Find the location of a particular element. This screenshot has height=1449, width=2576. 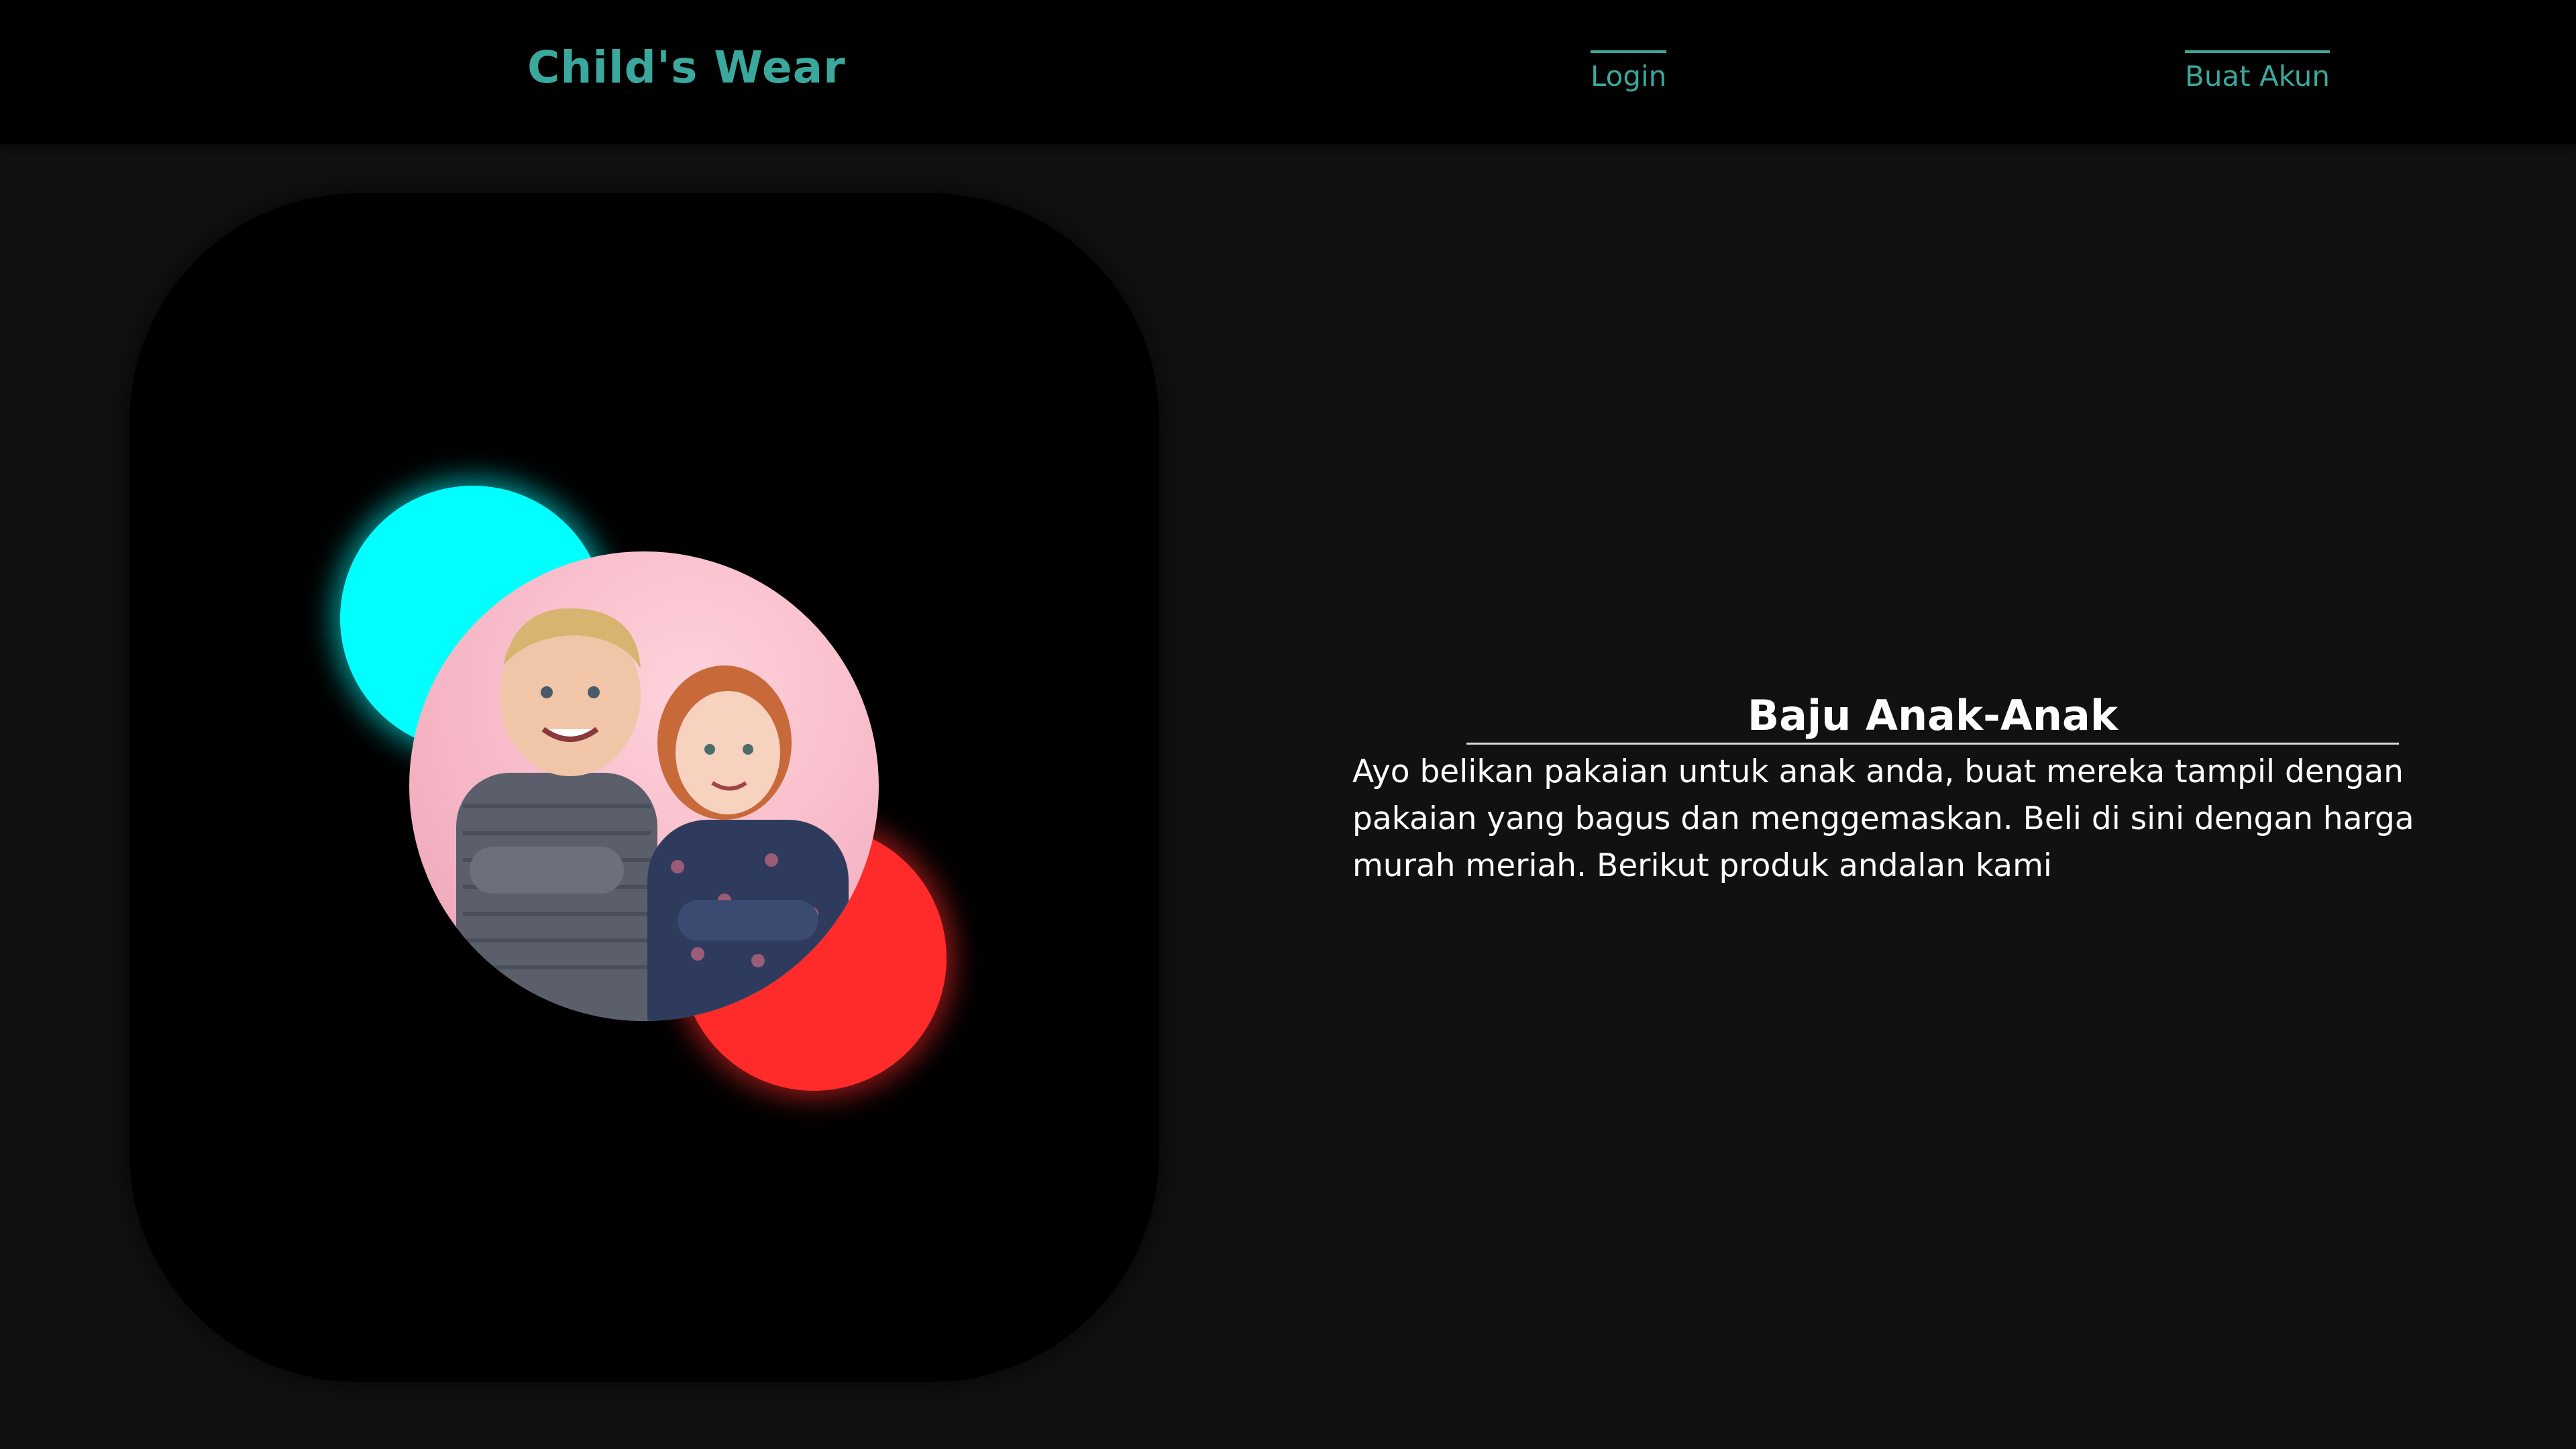

brand-logo: Child's Wear is located at coordinates (686, 67).